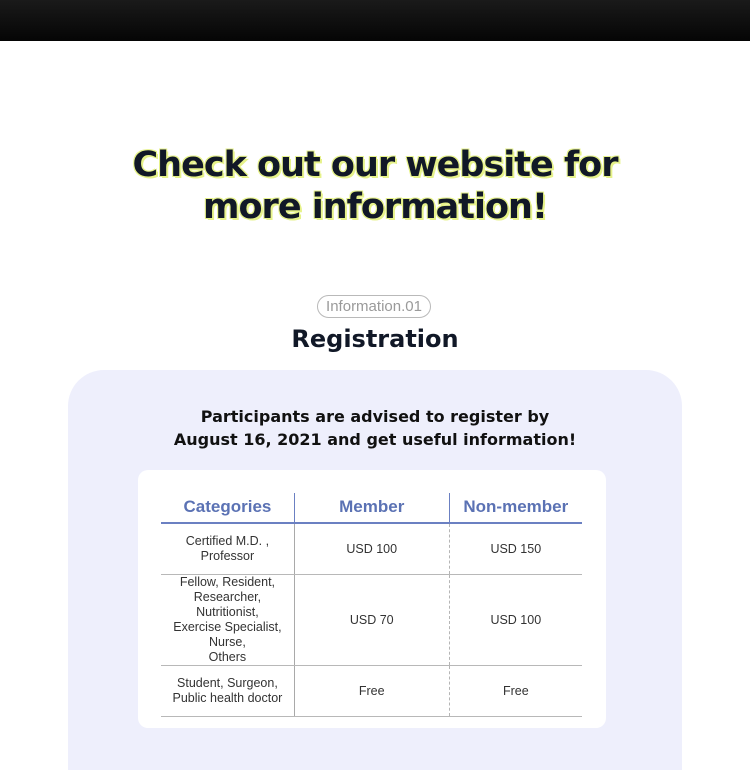 The width and height of the screenshot is (750, 770). Describe the element at coordinates (374, 306) in the screenshot. I see `section-badge: Information.01` at that location.